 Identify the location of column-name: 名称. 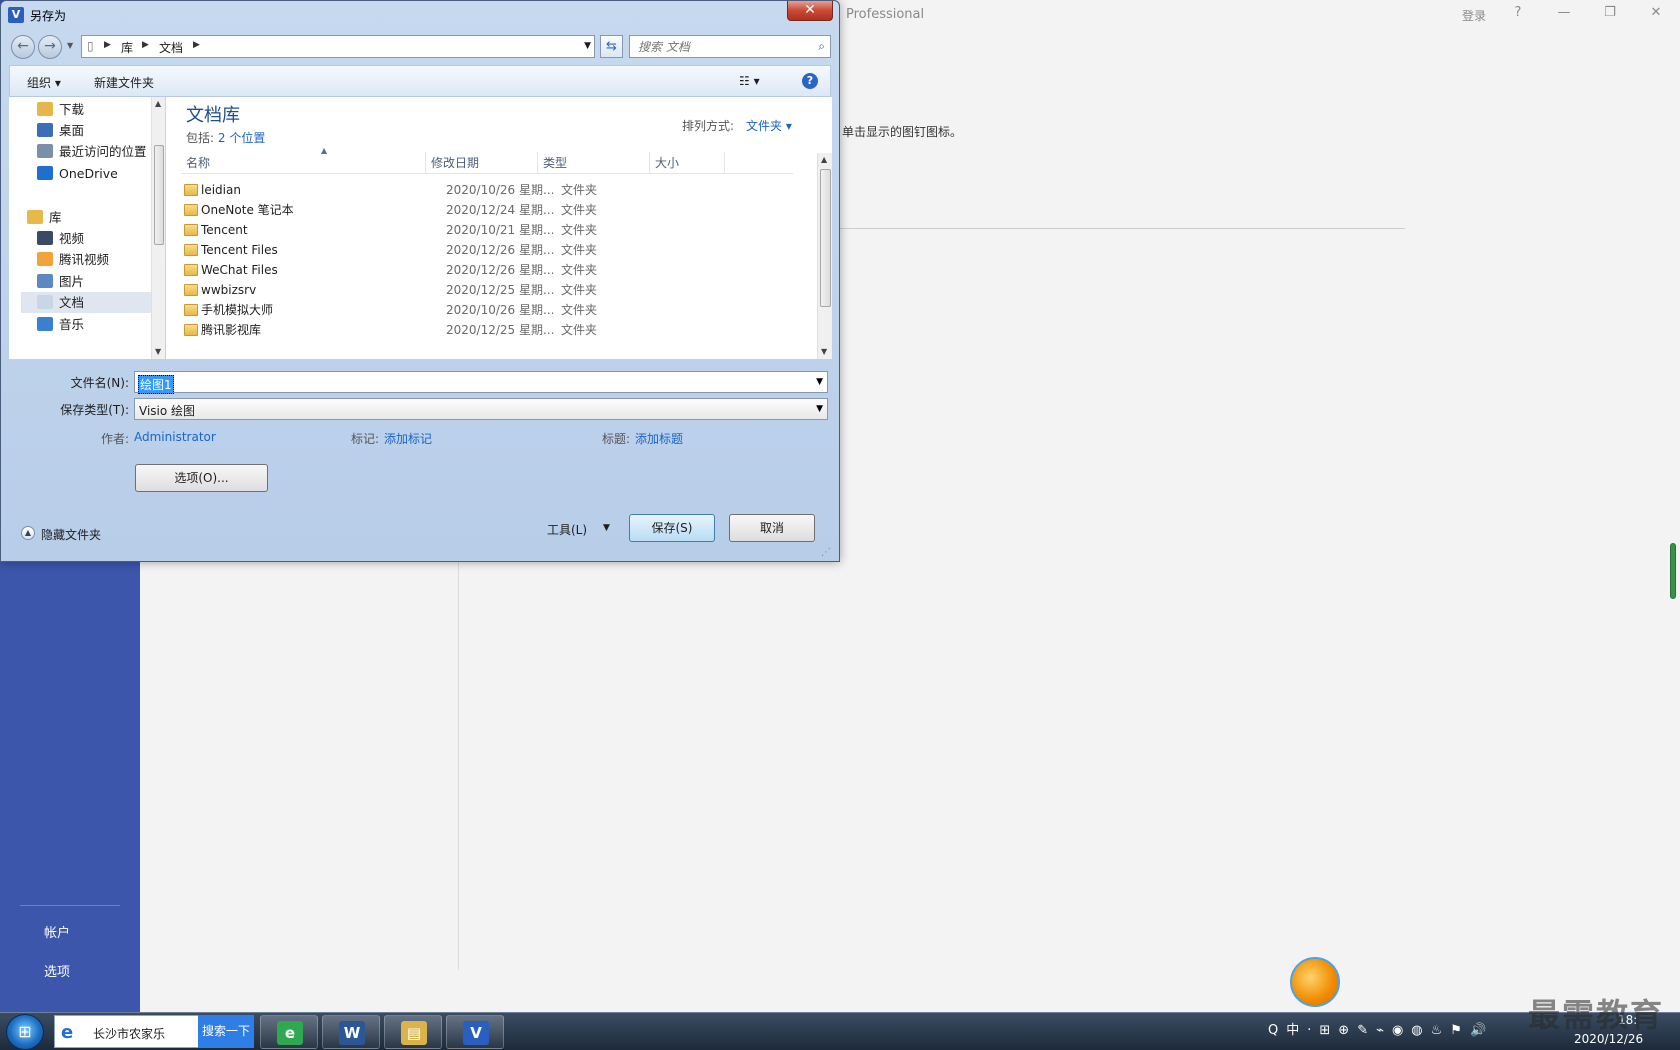
(303, 163).